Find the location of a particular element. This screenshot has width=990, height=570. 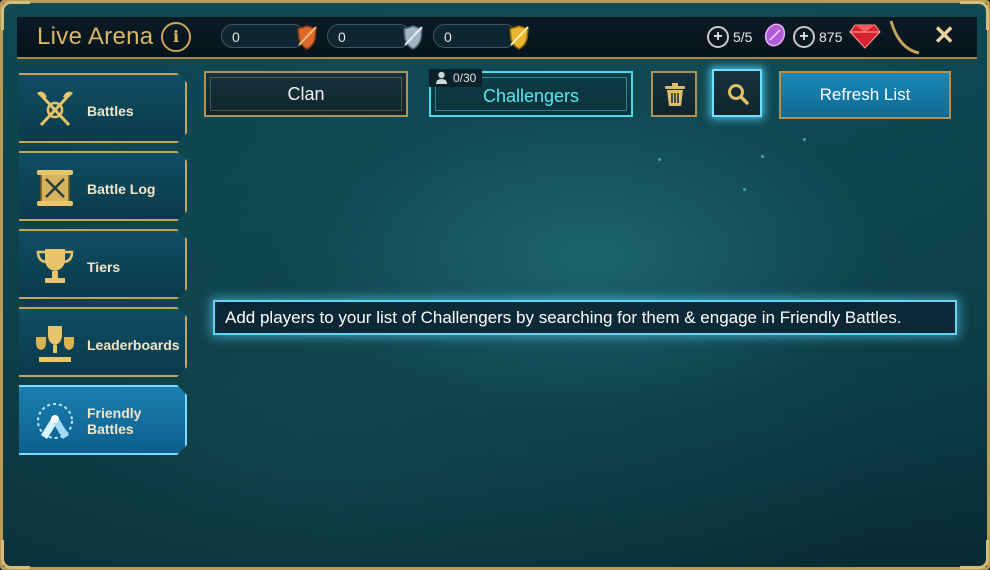

top-bar: Live Arena i 0 0 0 + 5/5 + 875 ✕ is located at coordinates (497, 38).